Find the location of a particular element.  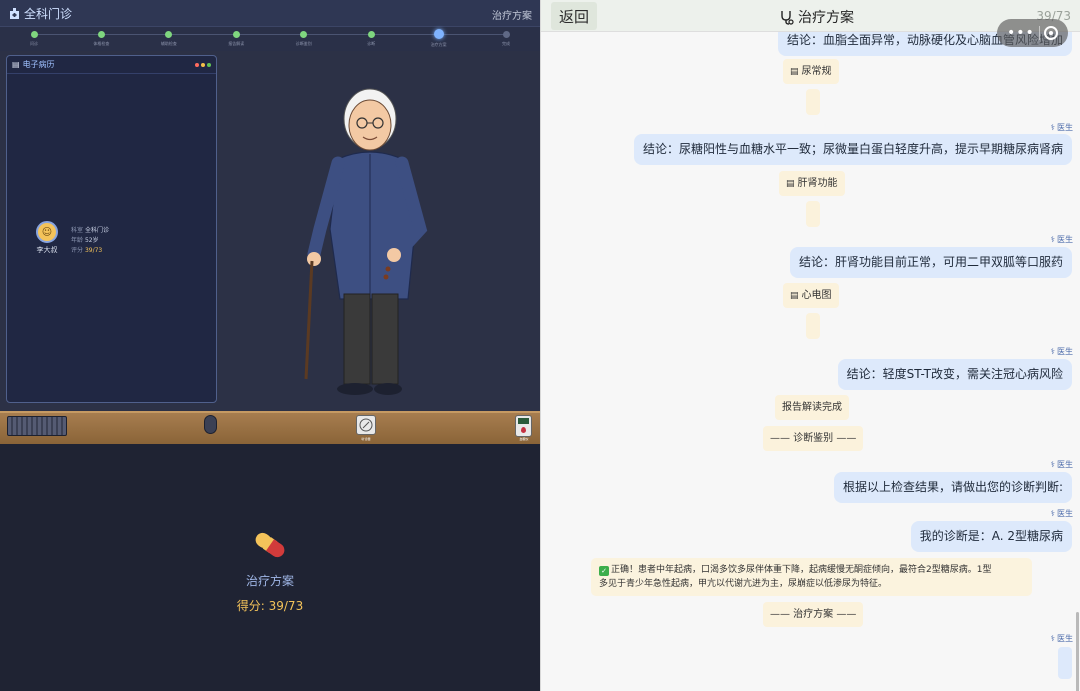

dept-label: 科室 is located at coordinates (77, 230).